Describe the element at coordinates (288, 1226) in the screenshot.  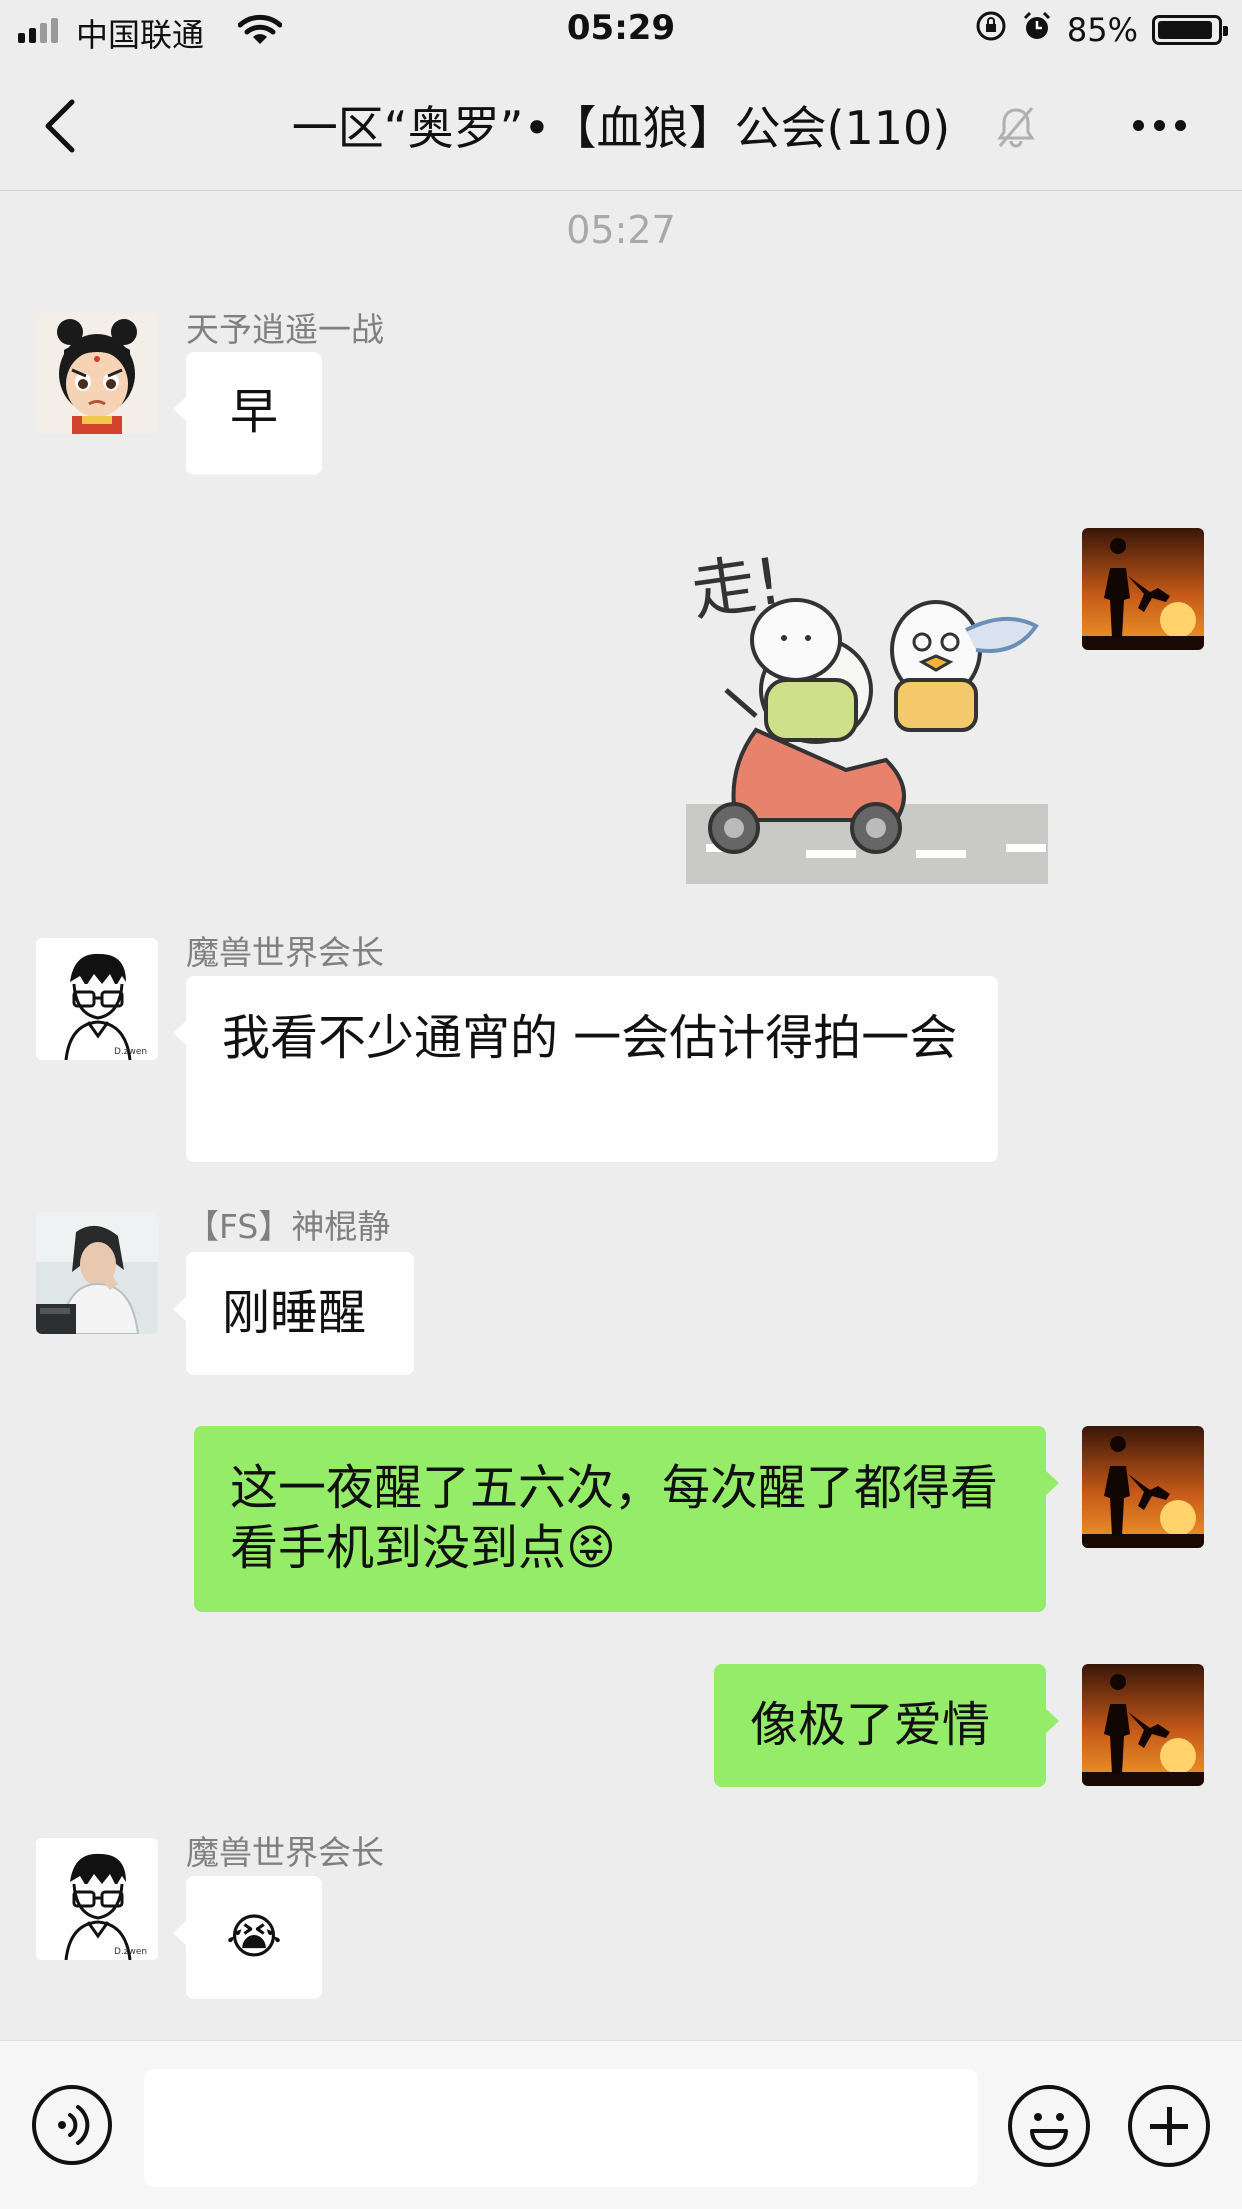
I see `sender-name: 【FS】神棍静` at that location.